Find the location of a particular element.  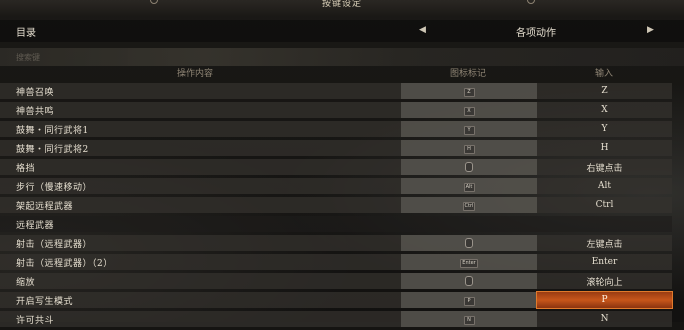

triangle-right-icon: ▶ is located at coordinates (650, 30).